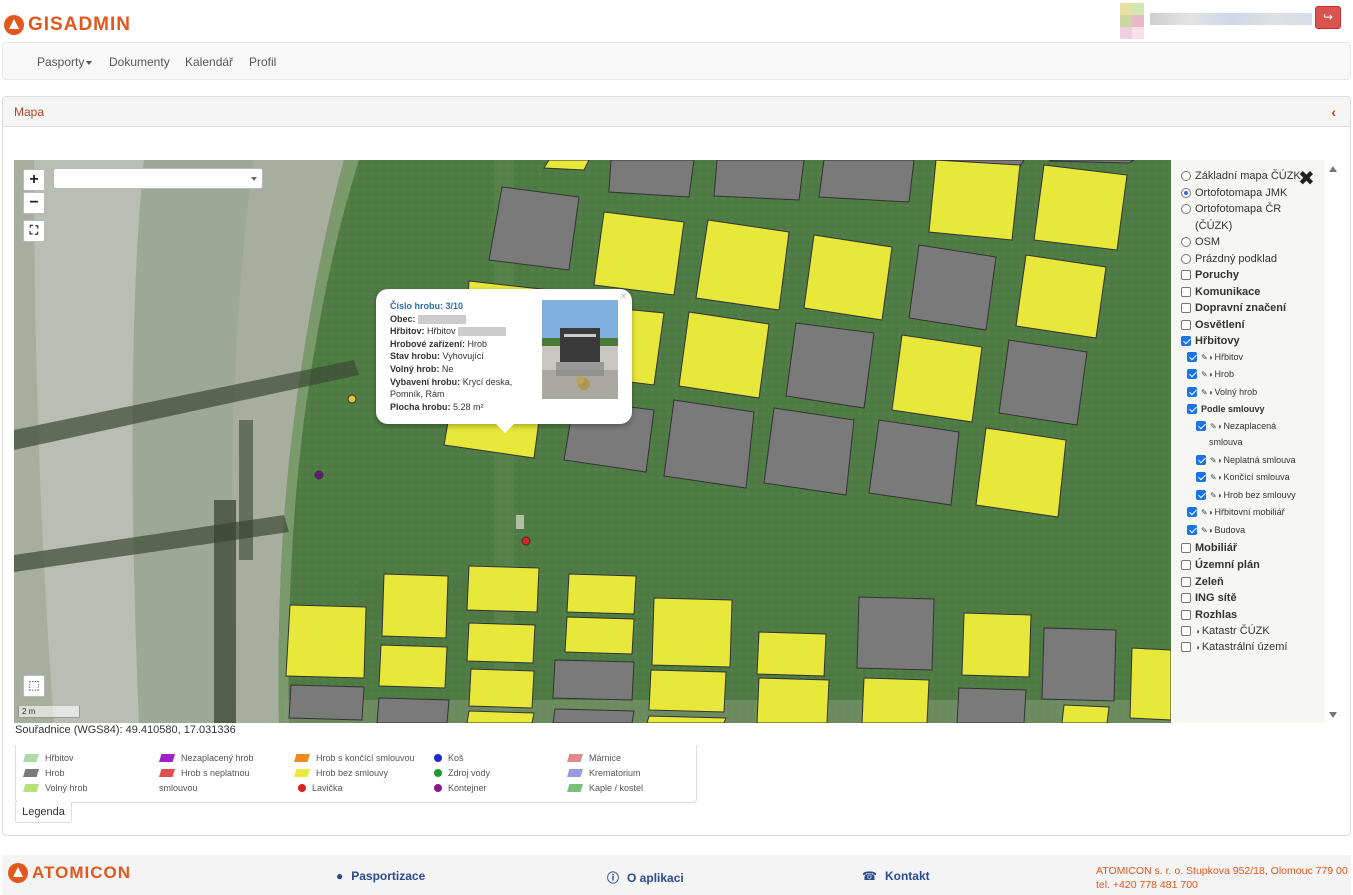 This screenshot has height=895, width=1353. I want to click on user-avatar-blurred, so click(1216, 21).